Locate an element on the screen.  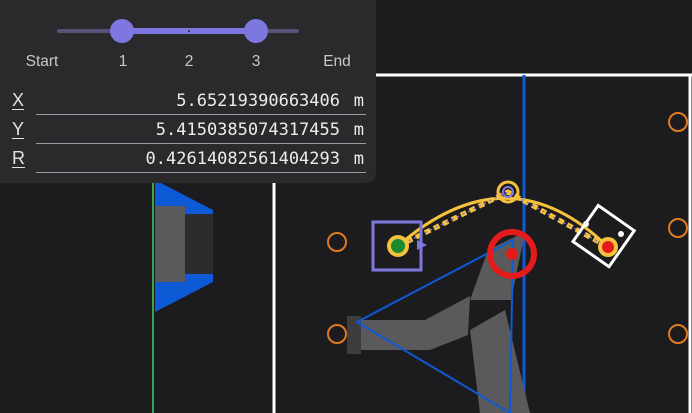
slider-thumb-start is located at coordinates (122, 31).